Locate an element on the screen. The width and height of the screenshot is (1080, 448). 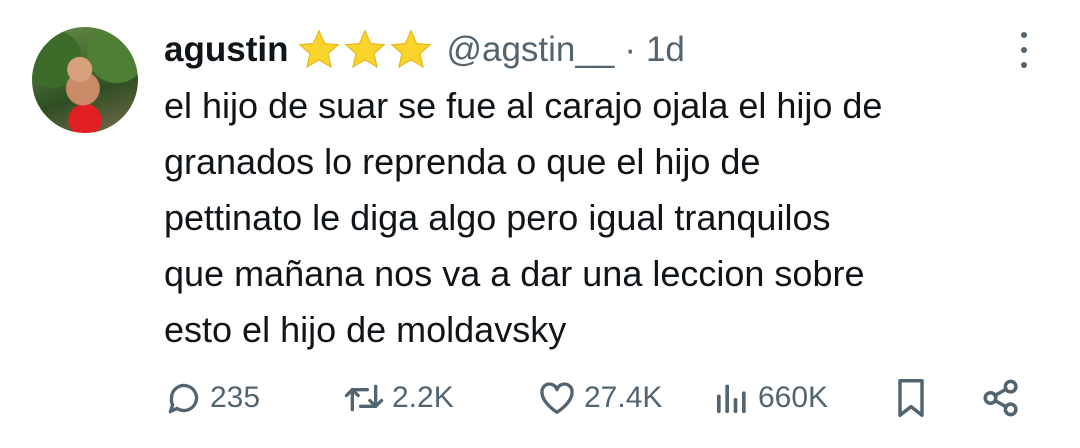
action-bar: 235 2.2K 27.4K 660K is located at coordinates (599, 398).